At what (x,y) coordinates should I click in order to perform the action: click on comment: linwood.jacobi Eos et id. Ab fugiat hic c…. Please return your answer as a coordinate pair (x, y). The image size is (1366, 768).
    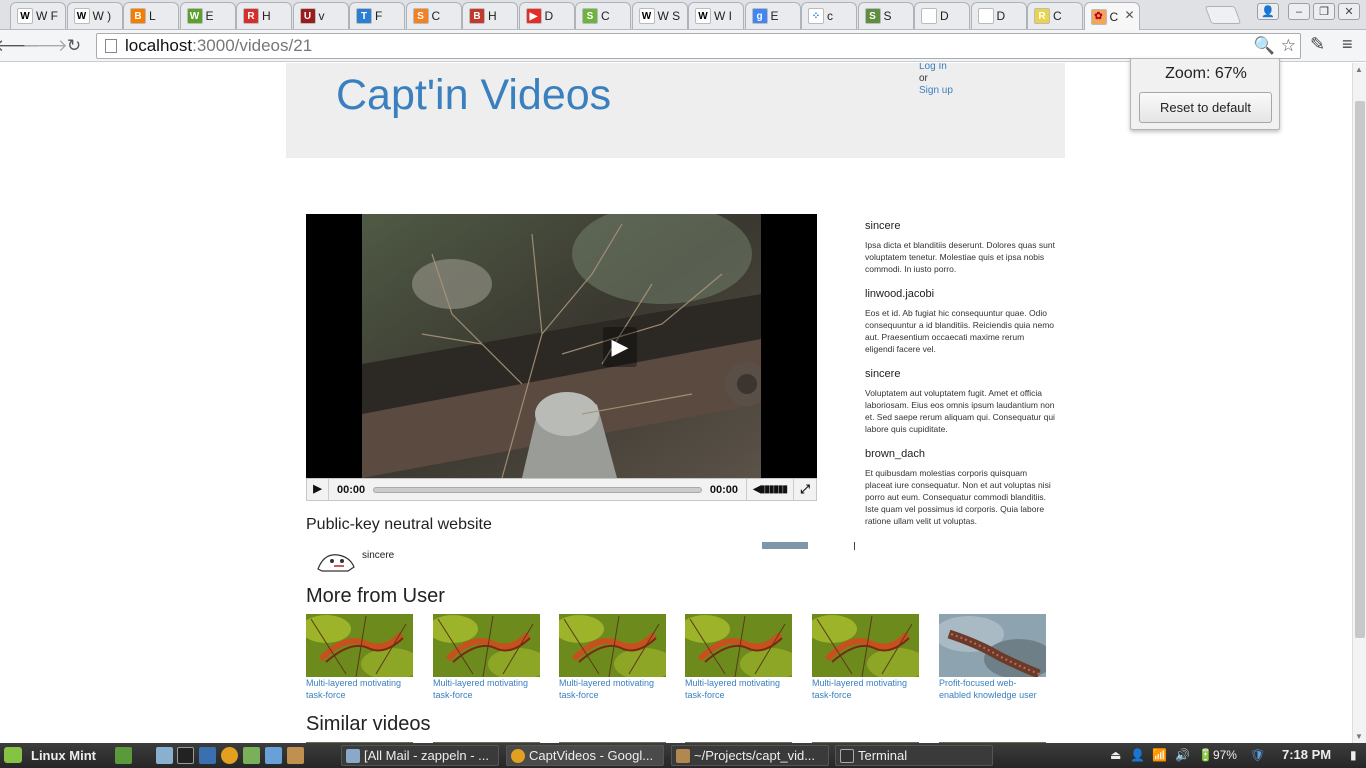
    Looking at the image, I should click on (960, 321).